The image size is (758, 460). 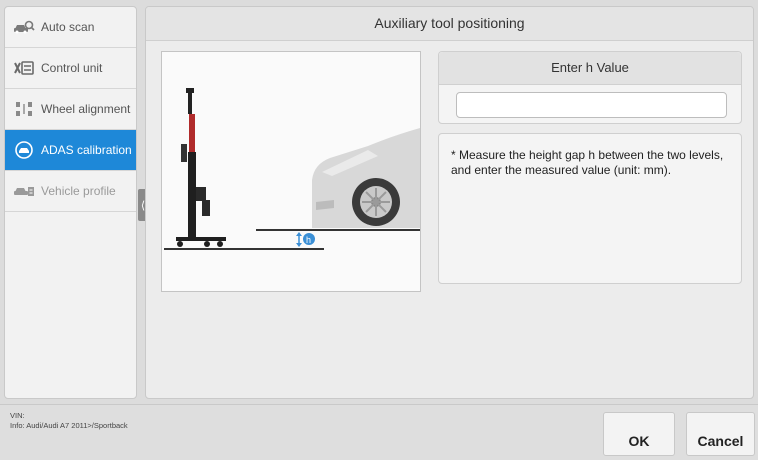 I want to click on height-marker-label: h, so click(x=308, y=240).